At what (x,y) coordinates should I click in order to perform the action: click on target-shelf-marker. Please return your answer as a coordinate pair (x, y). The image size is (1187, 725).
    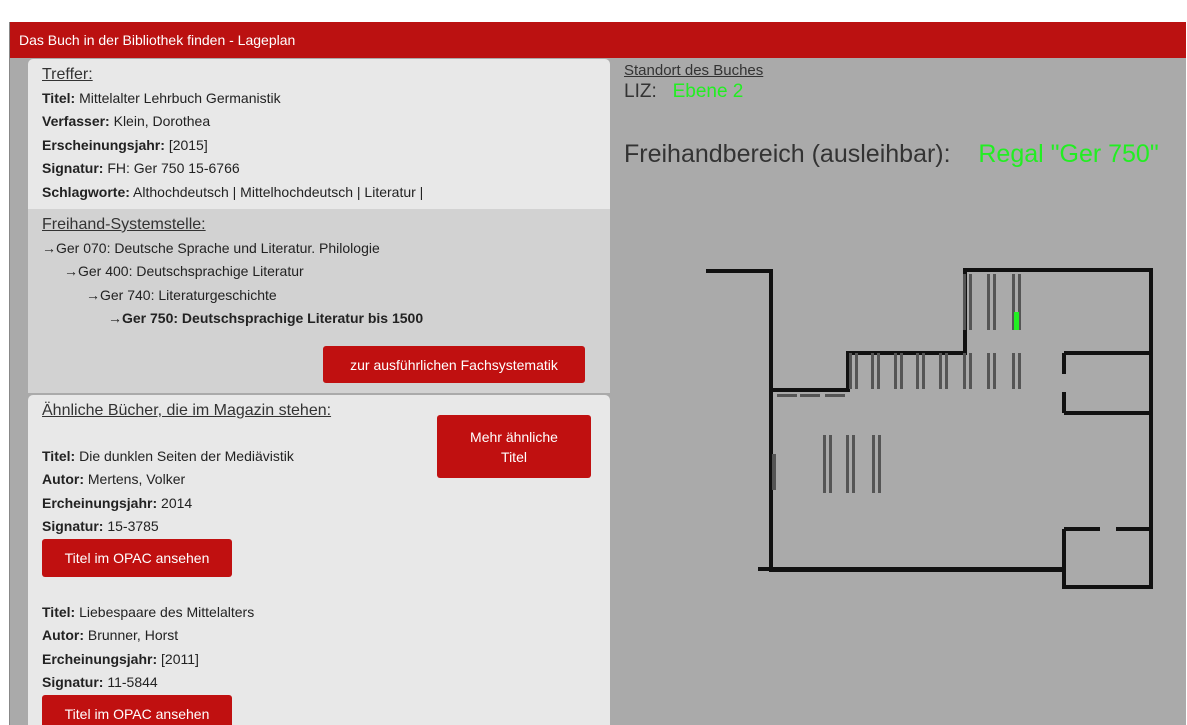
    Looking at the image, I should click on (1016, 321).